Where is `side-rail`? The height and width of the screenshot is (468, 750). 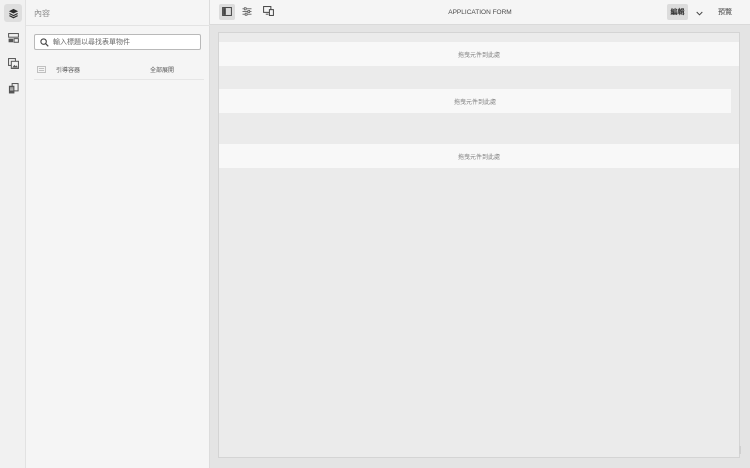
side-rail is located at coordinates (13, 234).